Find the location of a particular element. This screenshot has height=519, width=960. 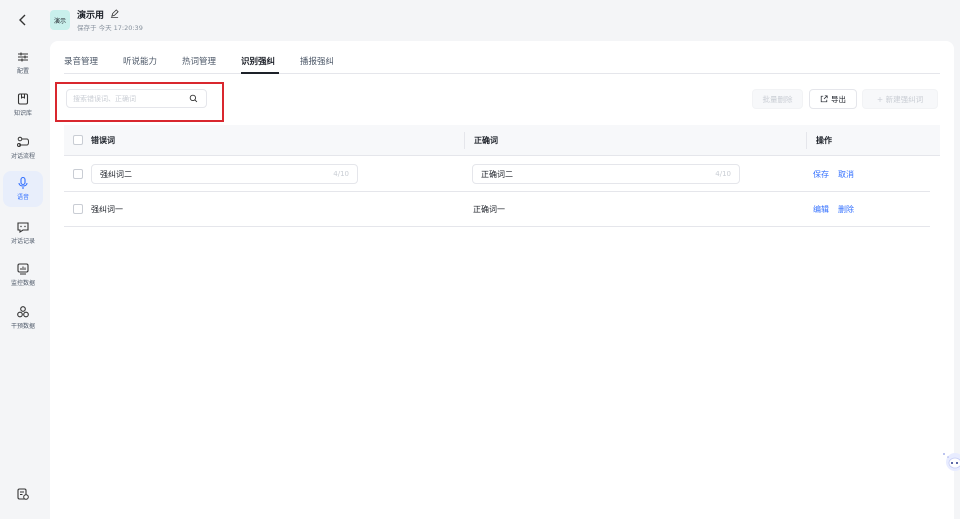

wrong-word-cell: 强纠词一 is located at coordinates (107, 209).